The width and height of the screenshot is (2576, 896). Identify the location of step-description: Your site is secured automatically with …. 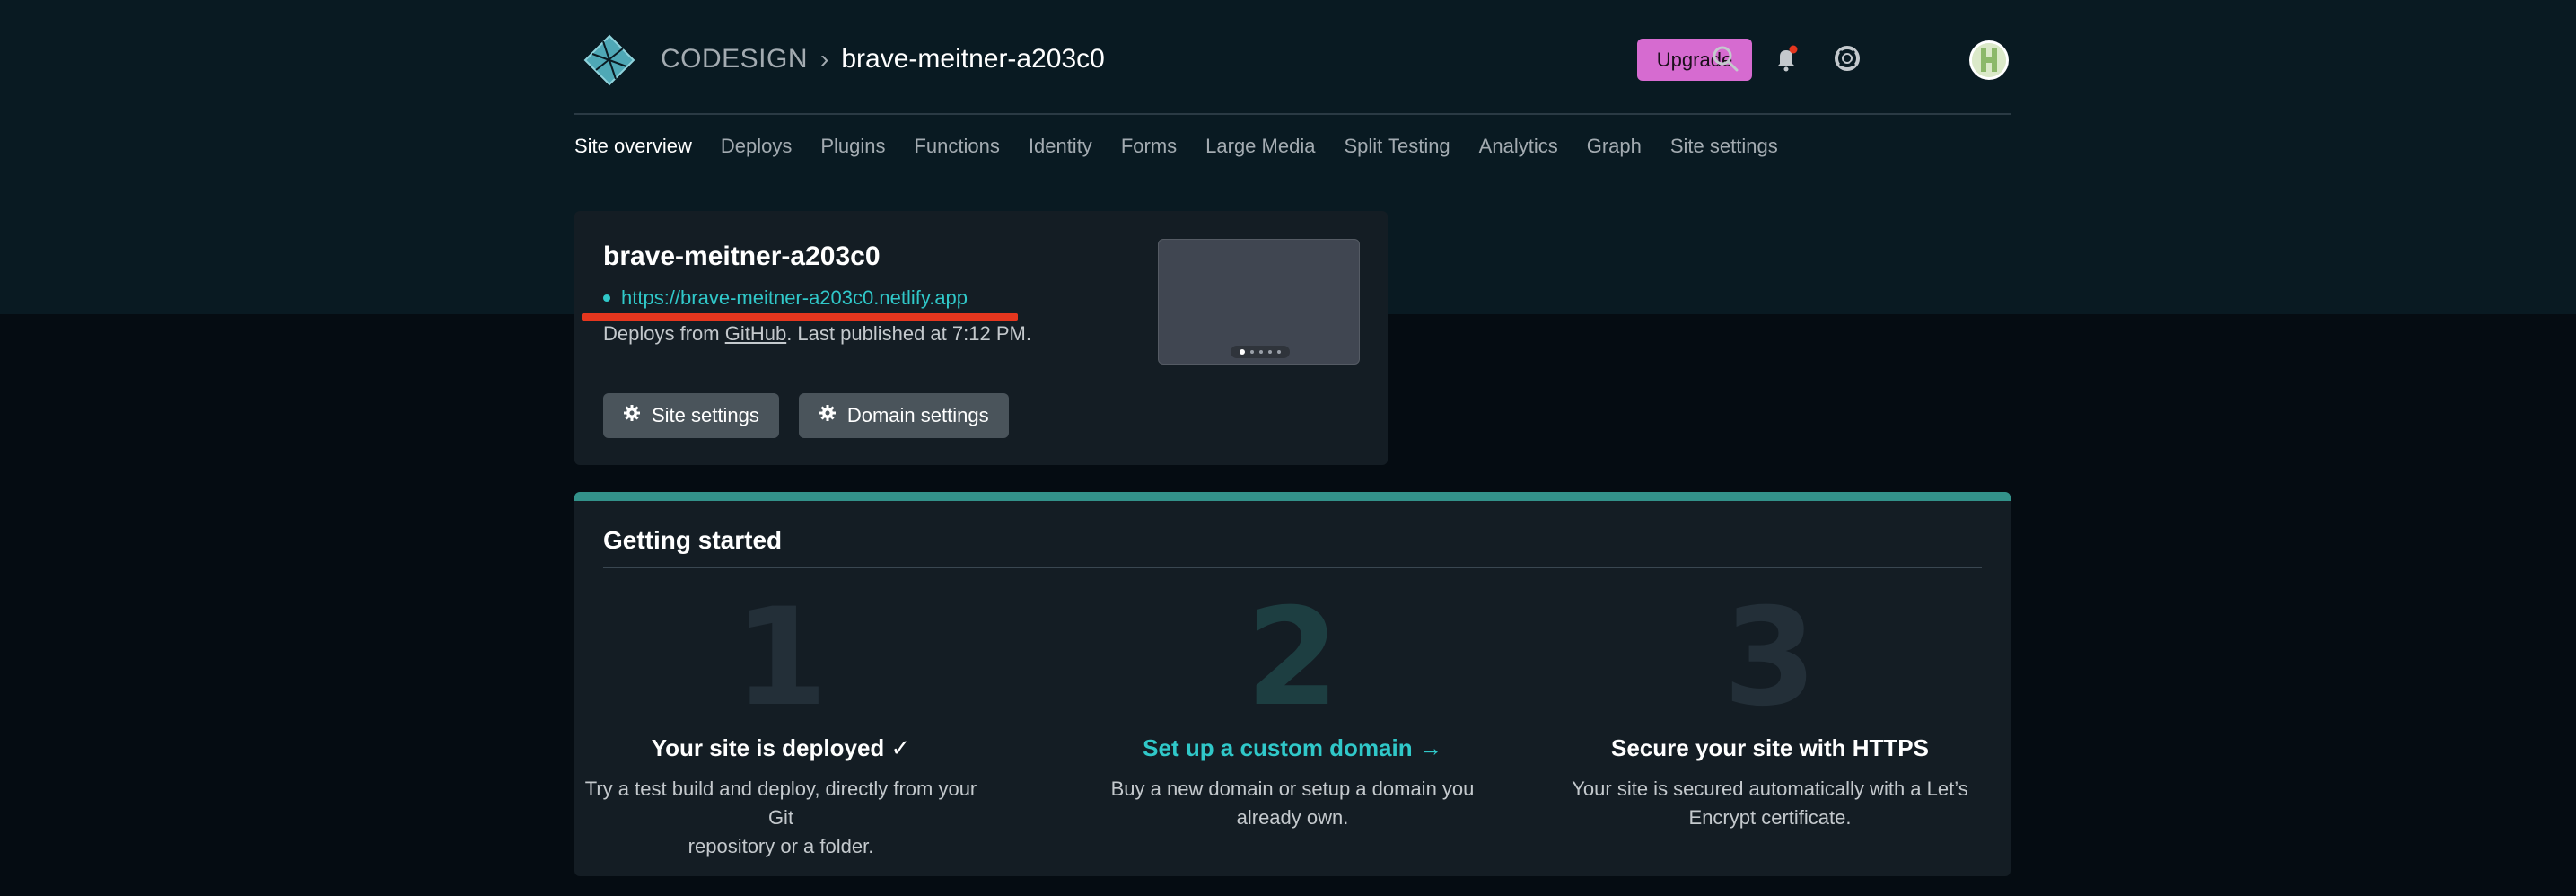
(1770, 804).